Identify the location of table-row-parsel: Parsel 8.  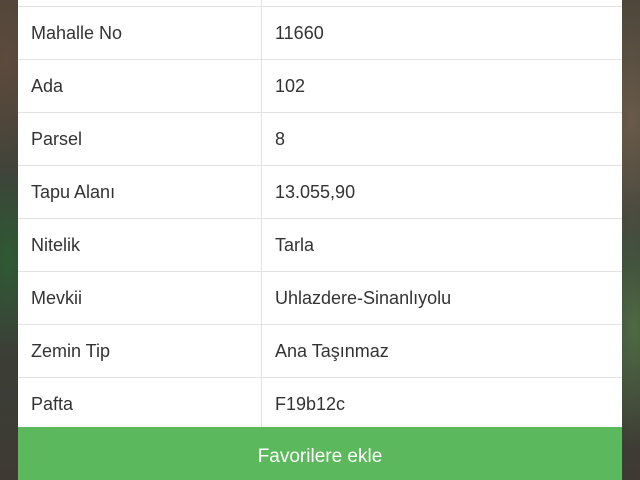
(320, 139).